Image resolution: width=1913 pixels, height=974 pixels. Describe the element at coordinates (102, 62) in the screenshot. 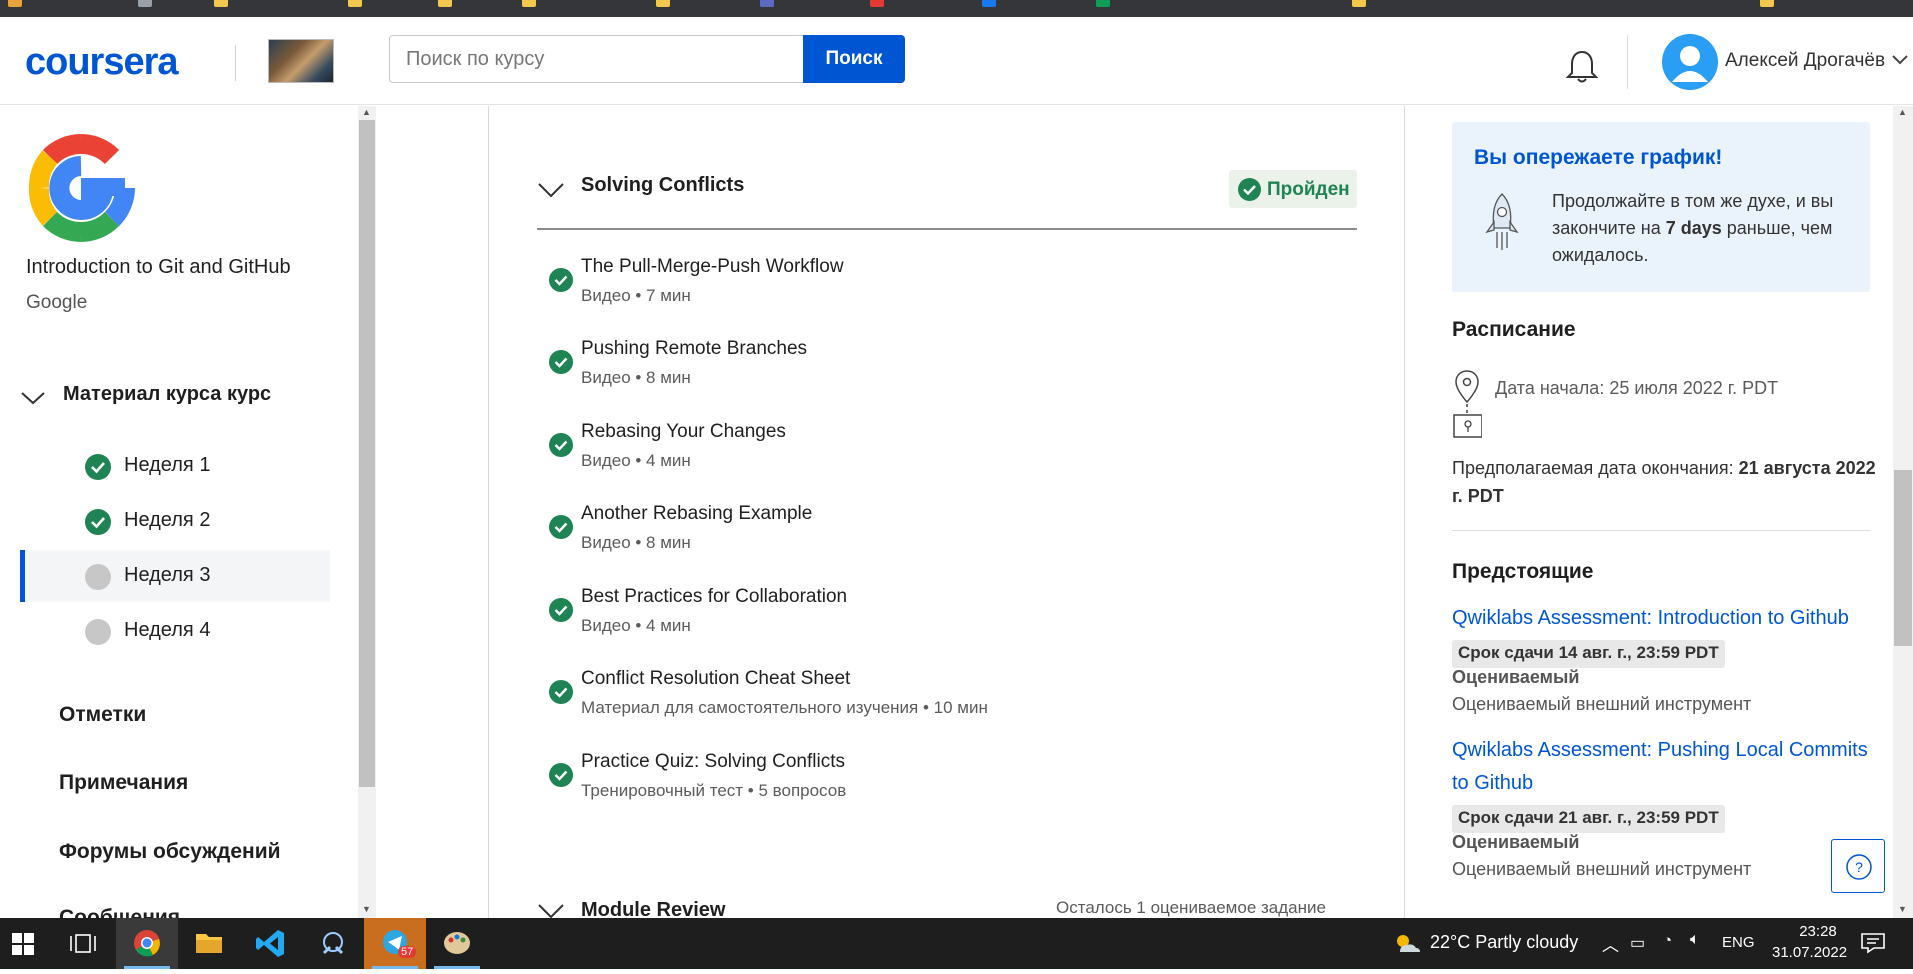

I see `coursera-logo: coursera` at that location.